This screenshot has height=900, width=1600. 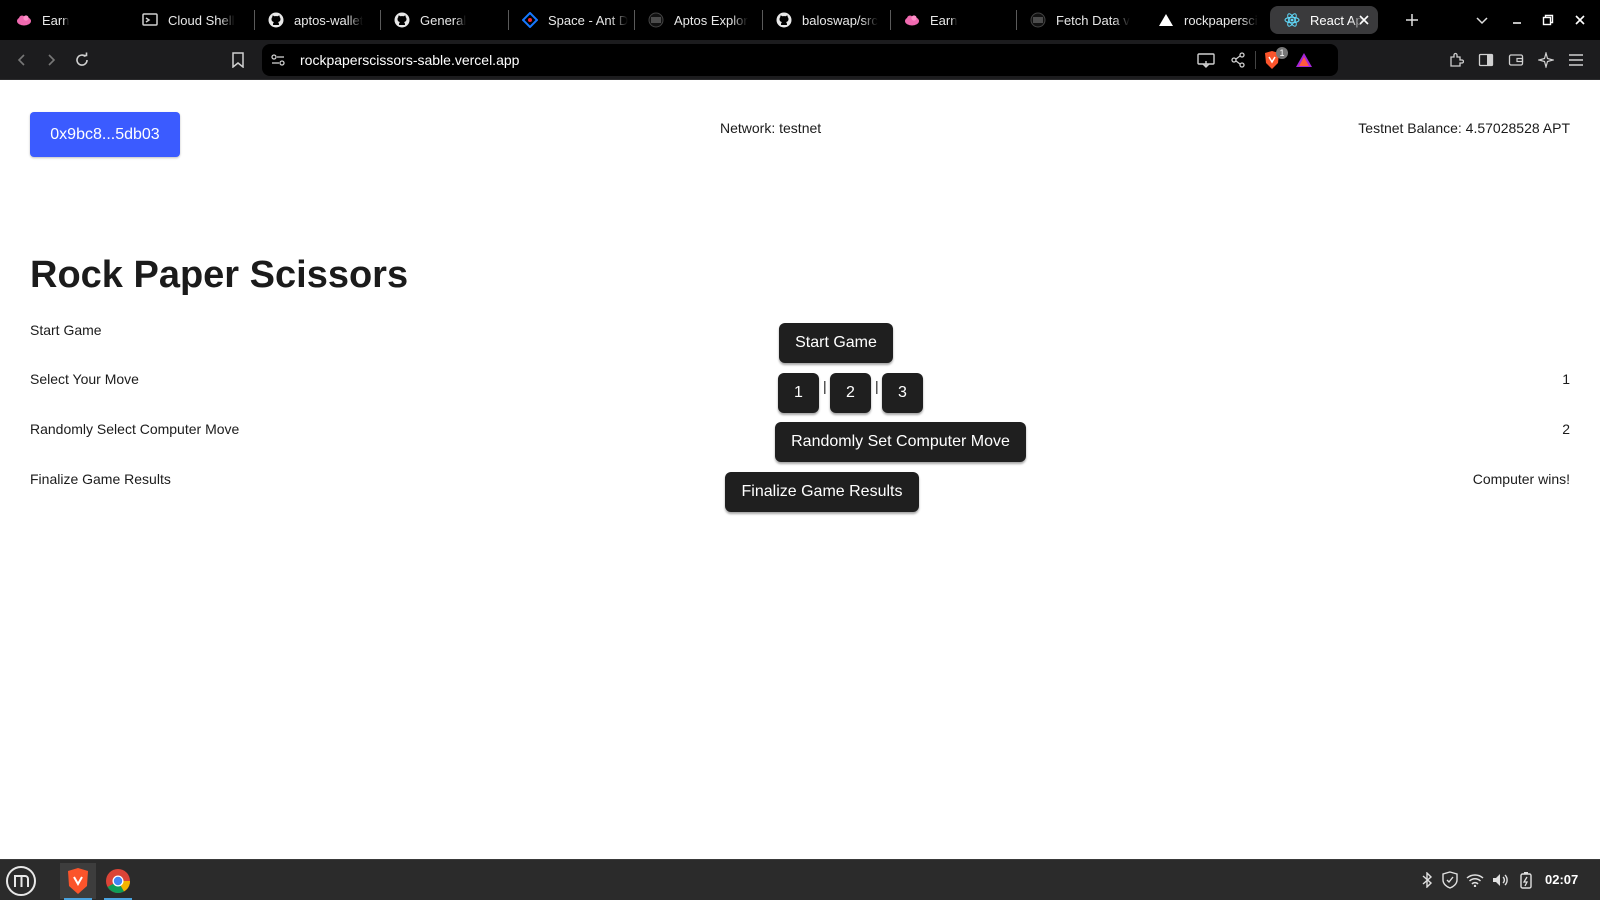 I want to click on move-option-1-button: 1, so click(x=798, y=393).